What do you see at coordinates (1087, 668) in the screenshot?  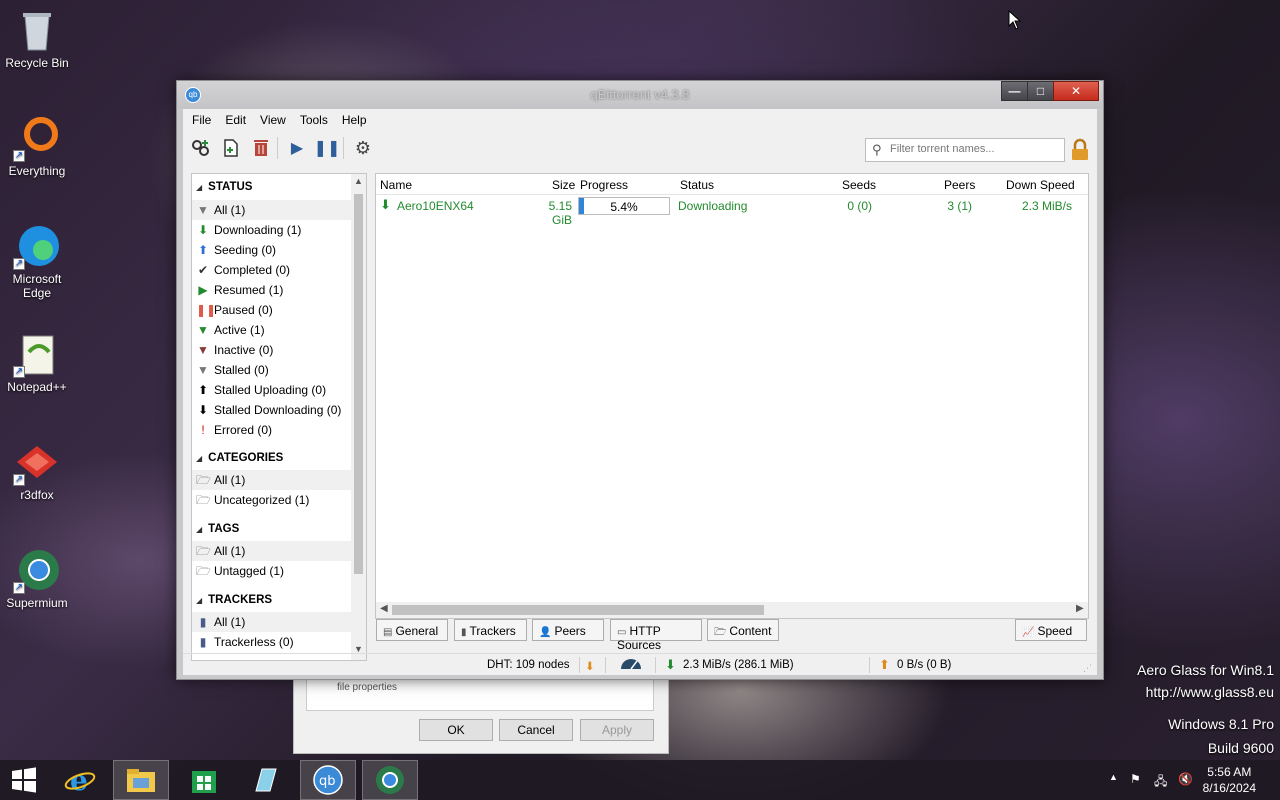 I see `resize-grip-icon: ⋰` at bounding box center [1087, 668].